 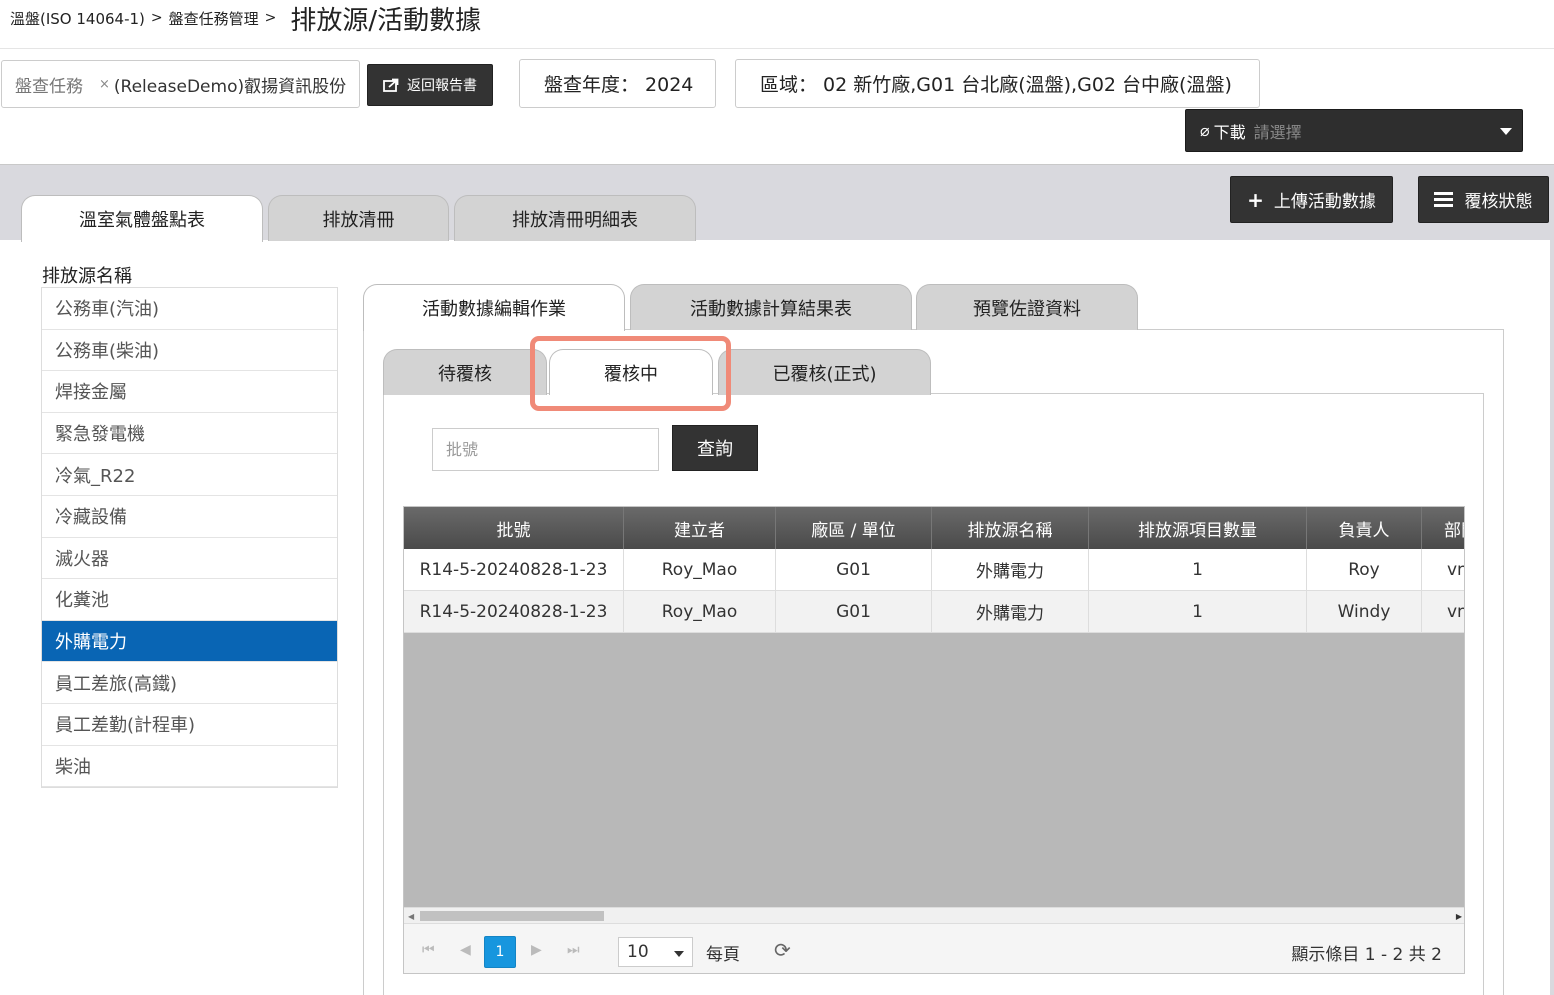 What do you see at coordinates (1205, 130) in the screenshot?
I see `paperclip-icon: ⌀` at bounding box center [1205, 130].